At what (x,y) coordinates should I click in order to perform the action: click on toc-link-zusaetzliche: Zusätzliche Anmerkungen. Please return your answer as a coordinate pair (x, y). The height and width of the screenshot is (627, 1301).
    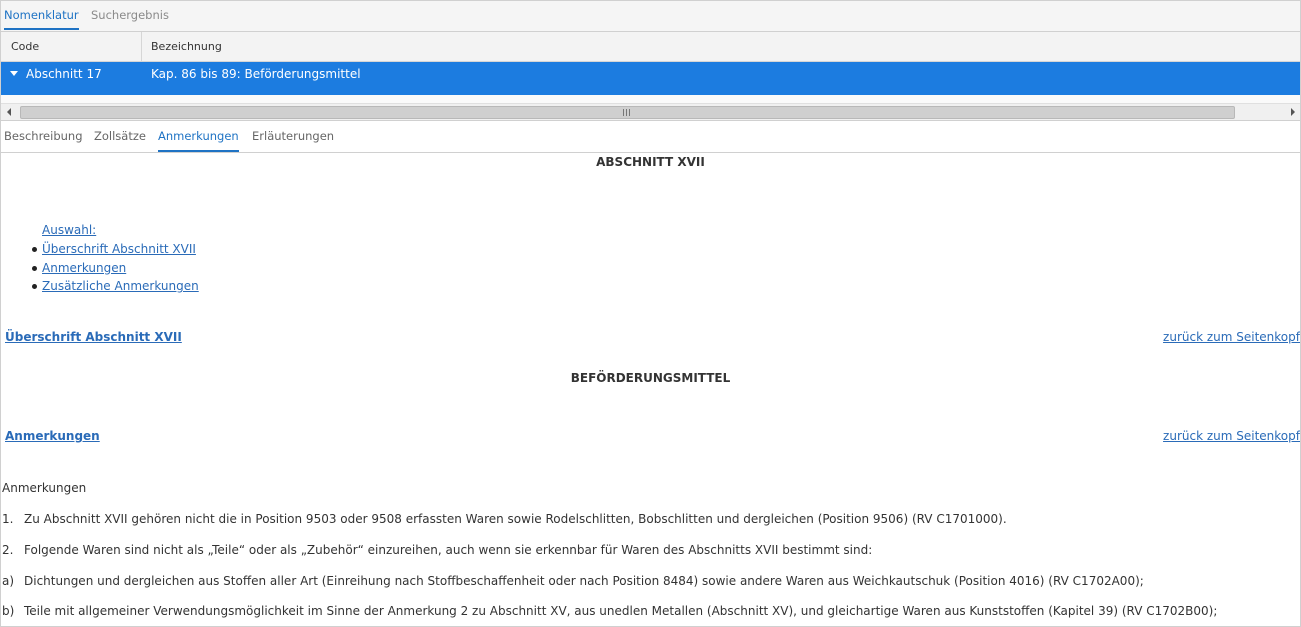
    Looking at the image, I should click on (120, 286).